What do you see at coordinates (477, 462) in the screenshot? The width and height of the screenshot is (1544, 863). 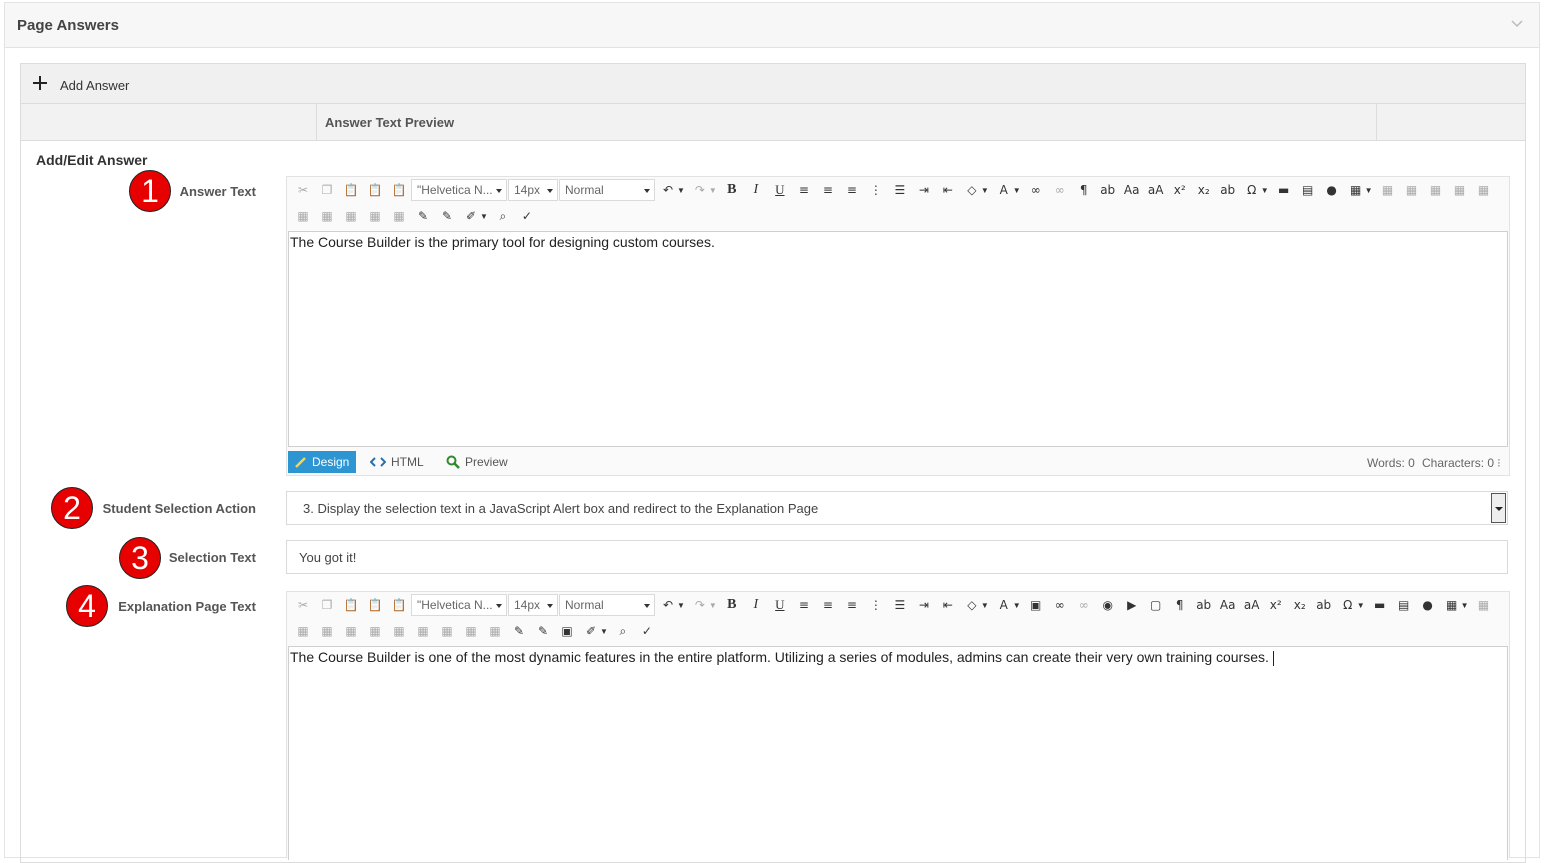 I see `preview-mode-tab: Preview` at bounding box center [477, 462].